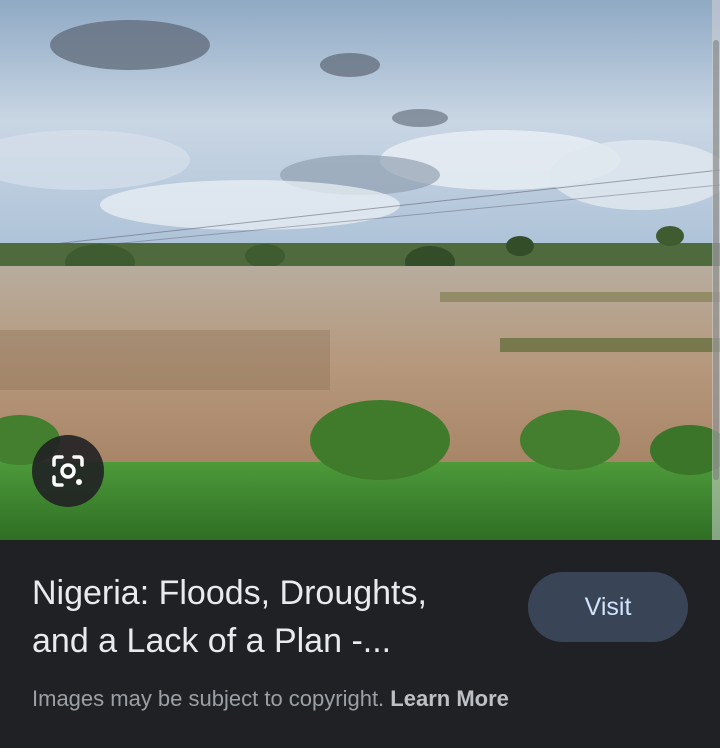  Describe the element at coordinates (449, 698) in the screenshot. I see `learn-more-link: Learn More` at that location.